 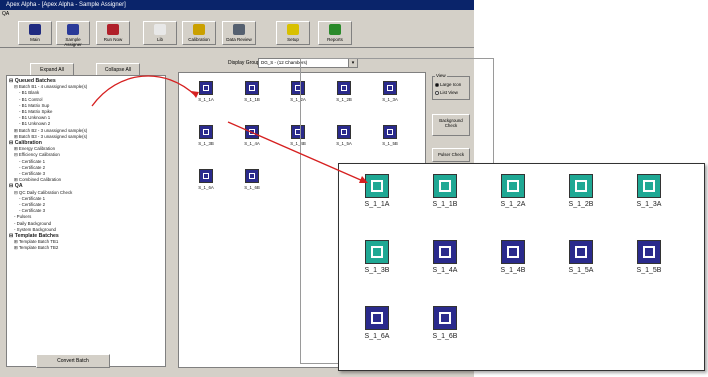 I want to click on toolbar-button-label: Sample Assigner, so click(x=73, y=42).